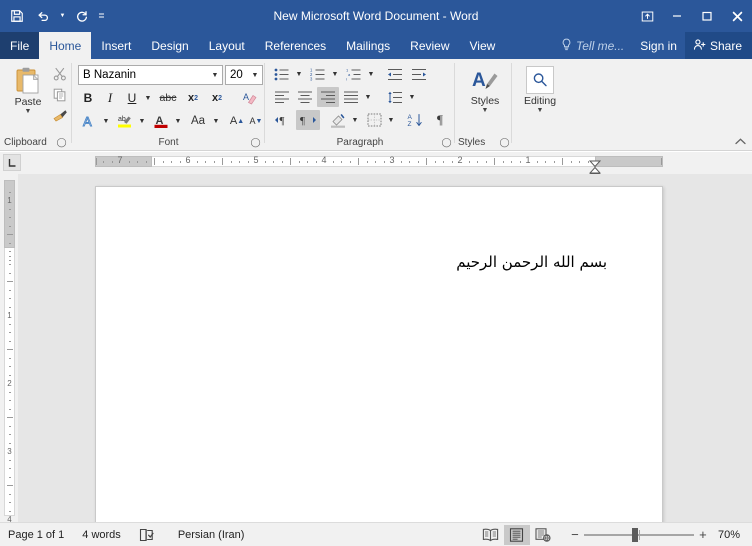 The image size is (752, 546). I want to click on tab-layout: Layout, so click(227, 45).